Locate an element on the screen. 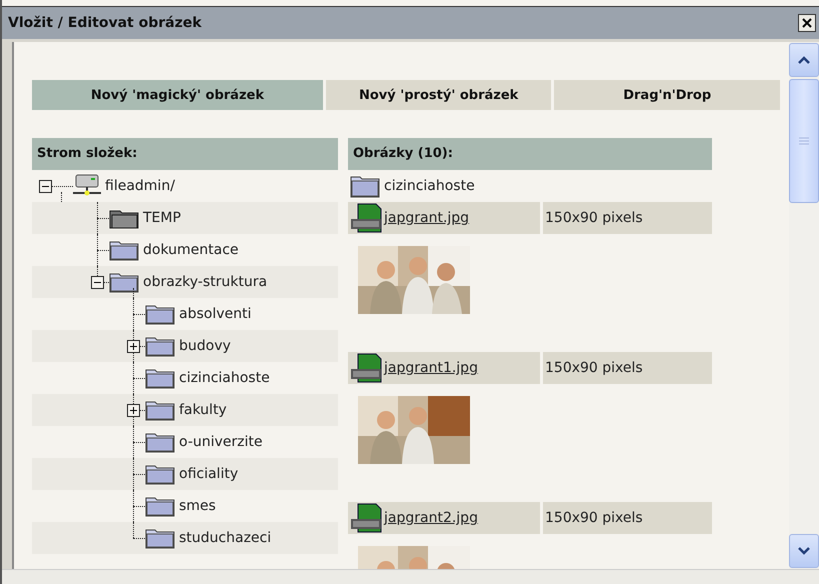 The image size is (819, 584). window-title: Vložit / Editovat obrázek is located at coordinates (105, 23).